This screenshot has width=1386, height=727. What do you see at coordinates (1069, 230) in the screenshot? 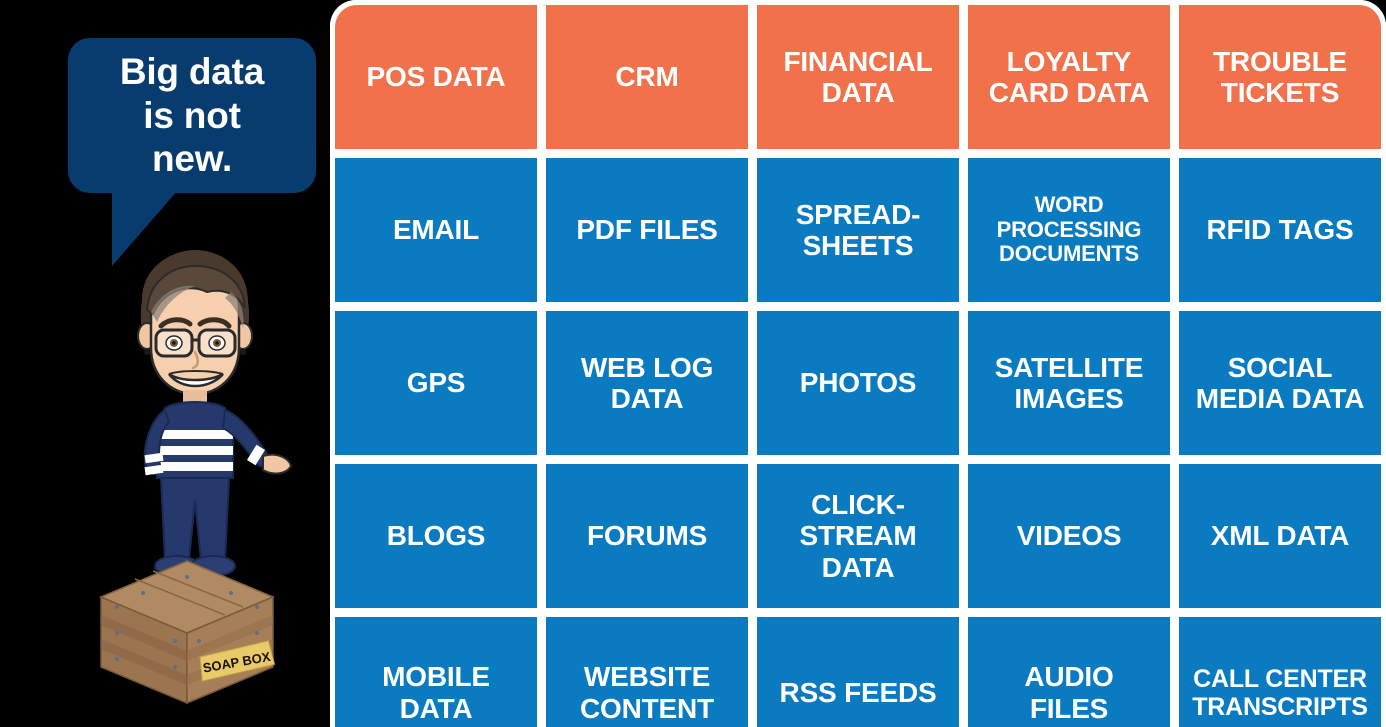
I see `table-cell: WORD PROCESSING DOCUMENTS` at bounding box center [1069, 230].